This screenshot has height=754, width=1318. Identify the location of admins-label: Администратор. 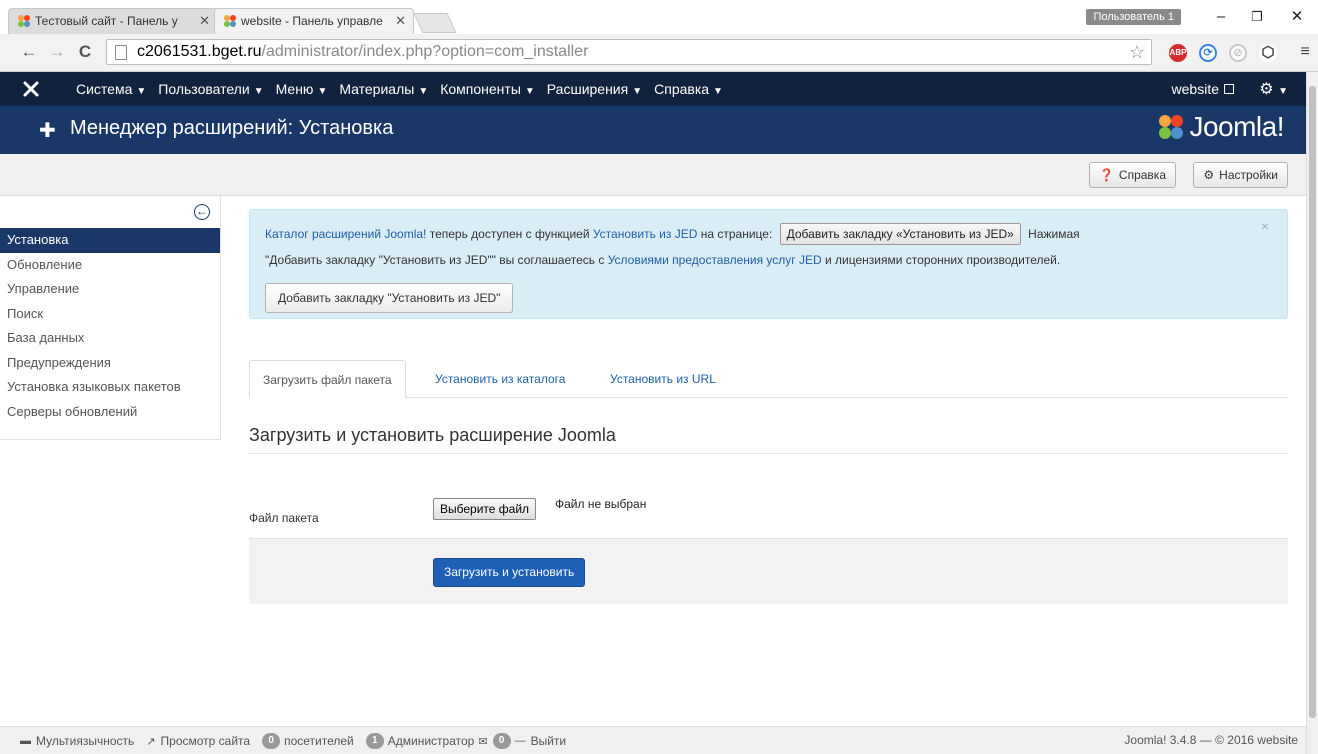
(431, 741).